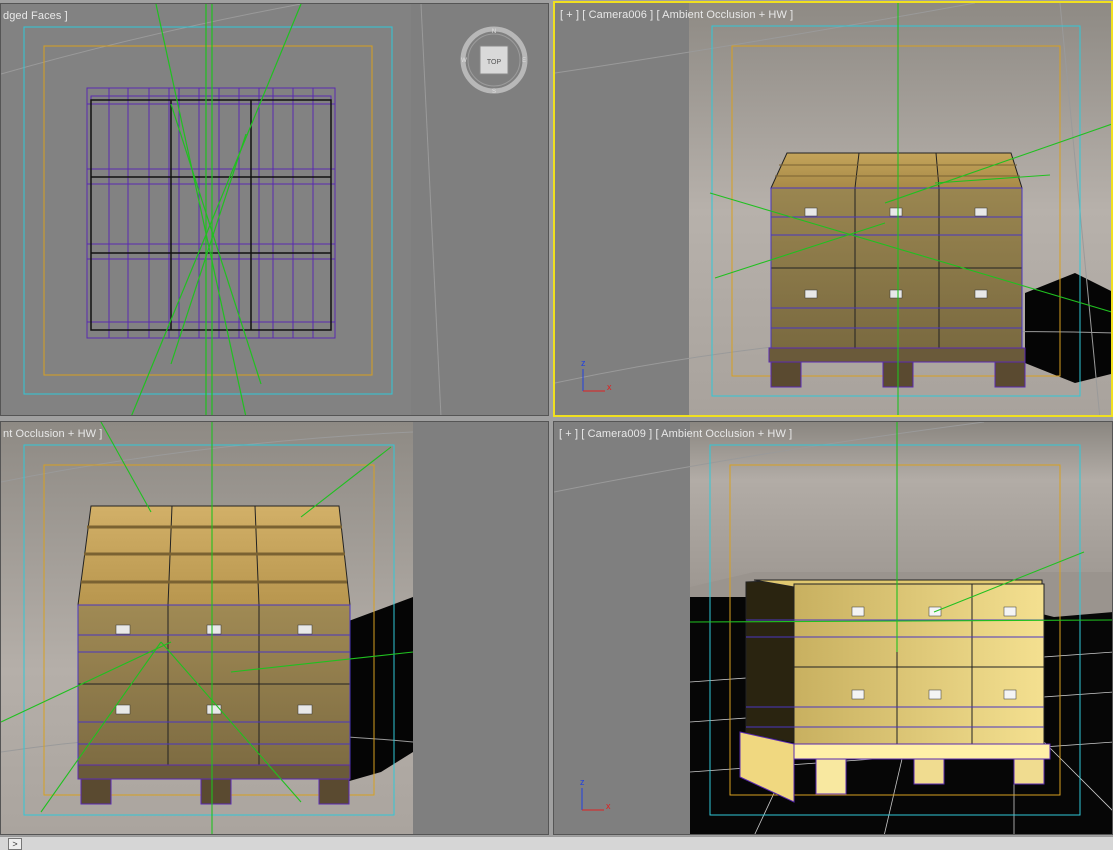 This screenshot has height=850, width=1113. Describe the element at coordinates (494, 92) in the screenshot. I see `svg-text: S` at that location.